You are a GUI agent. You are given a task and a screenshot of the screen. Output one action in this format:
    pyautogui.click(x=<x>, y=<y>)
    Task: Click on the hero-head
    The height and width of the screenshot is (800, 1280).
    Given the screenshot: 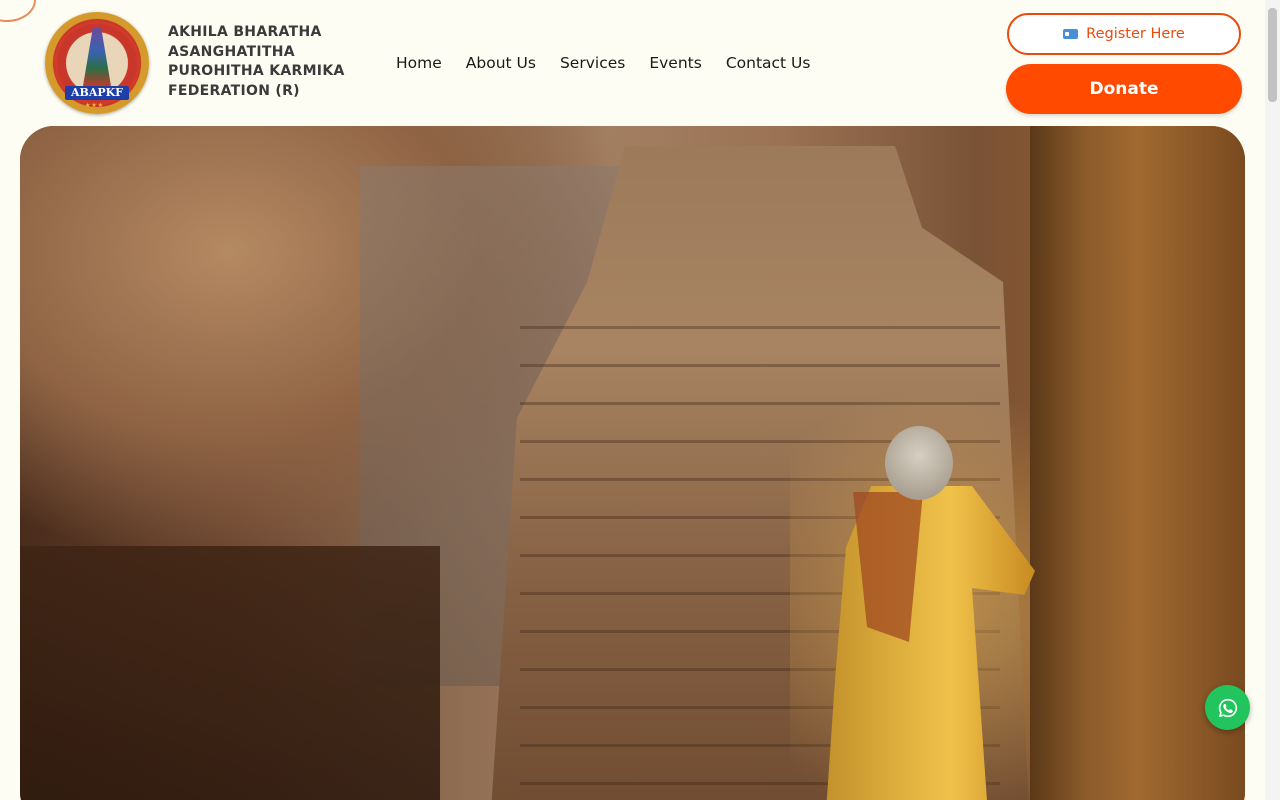 What is the action you would take?
    pyautogui.click(x=919, y=463)
    